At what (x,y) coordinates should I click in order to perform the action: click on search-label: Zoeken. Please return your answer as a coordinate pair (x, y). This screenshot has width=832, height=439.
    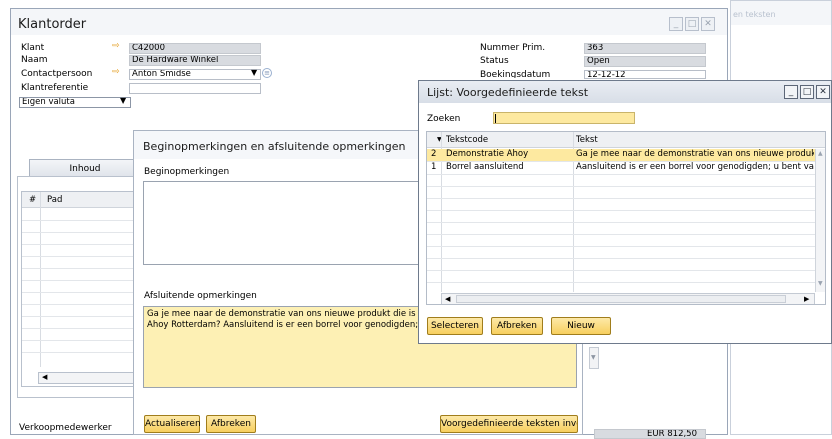
    Looking at the image, I should click on (444, 119).